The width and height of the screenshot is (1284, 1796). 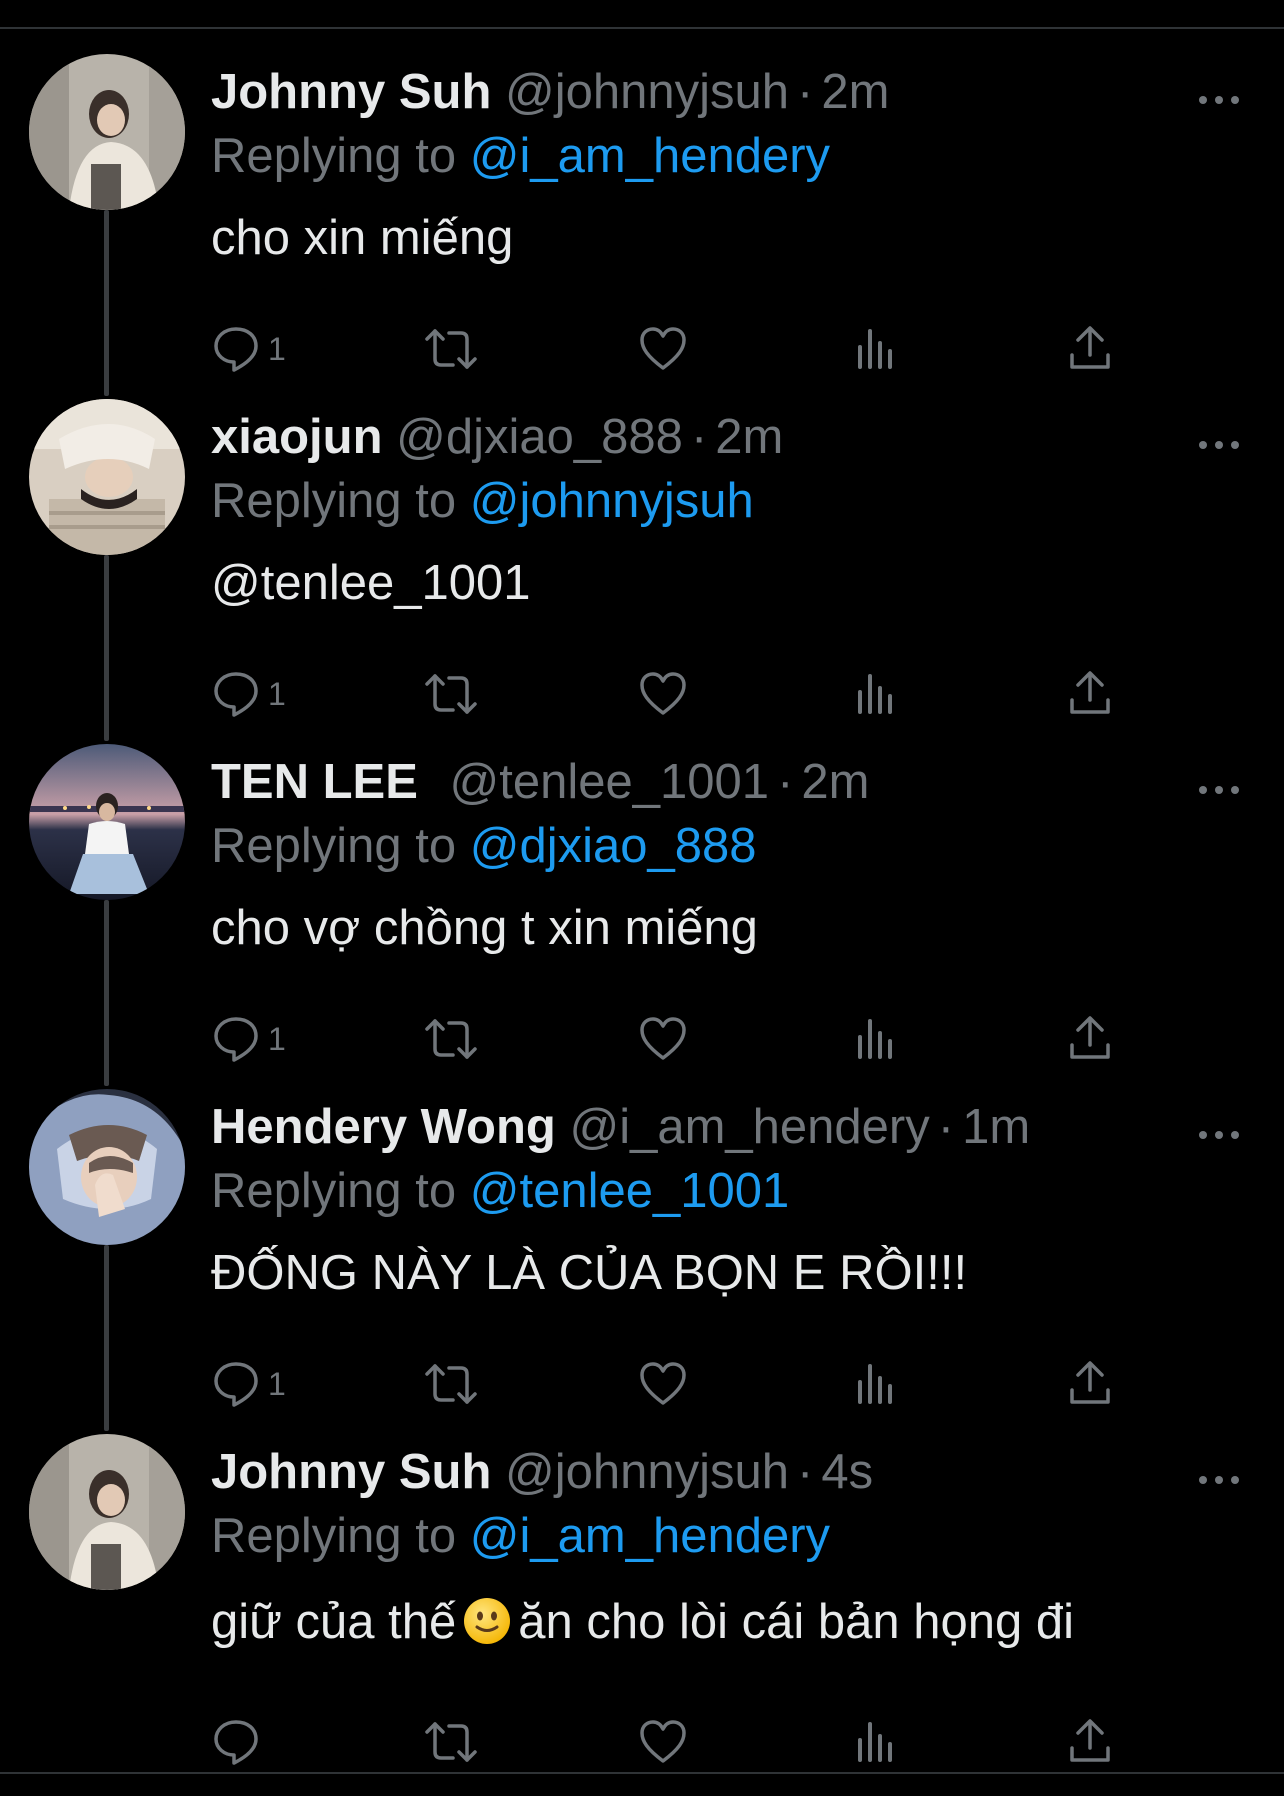 I want to click on tweet-header: xiaojun @djxiao_888 · 2m, so click(x=497, y=437).